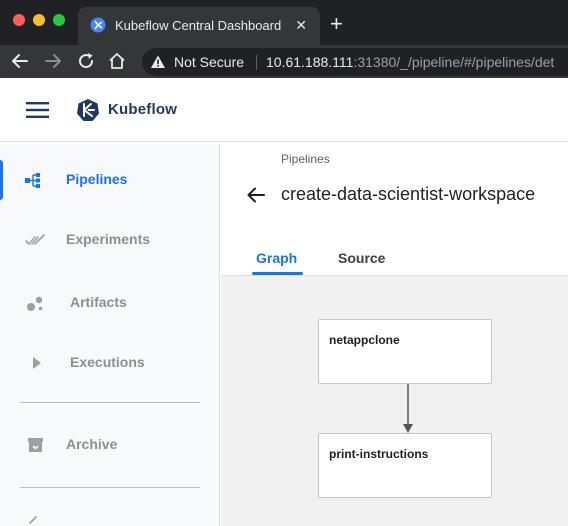 This screenshot has width=568, height=526. I want to click on tab-close-icon: ✕, so click(301, 25).